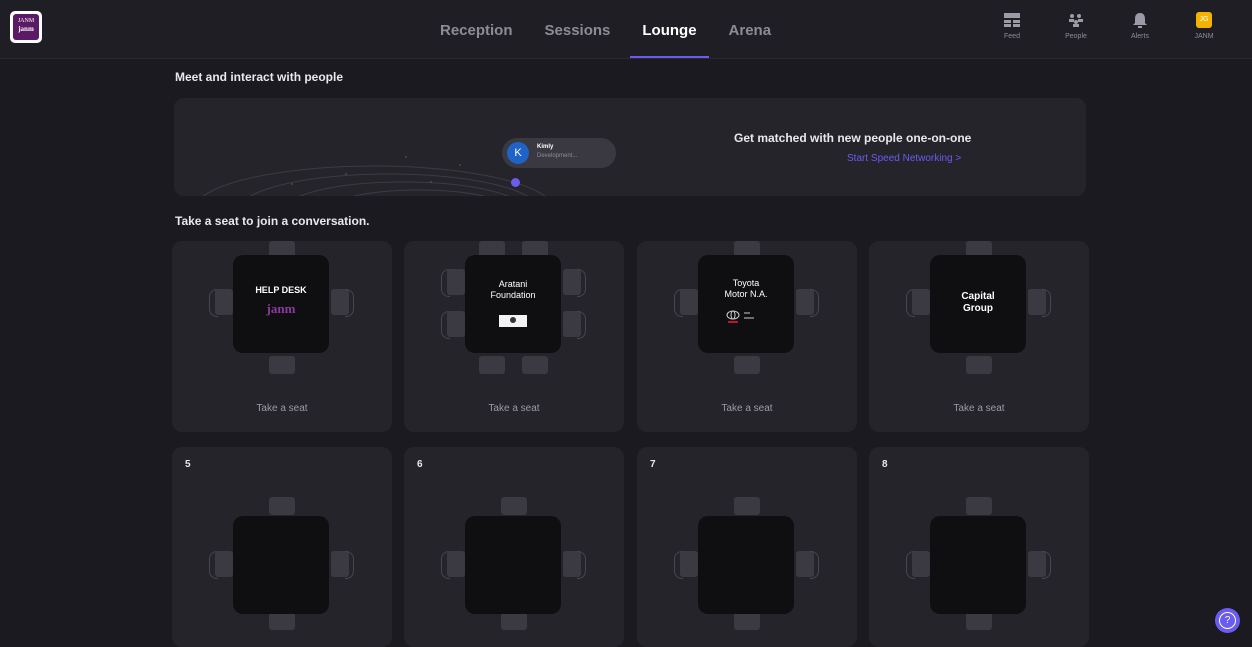 This screenshot has width=1252, height=647. I want to click on table-card-8: 8, so click(979, 547).